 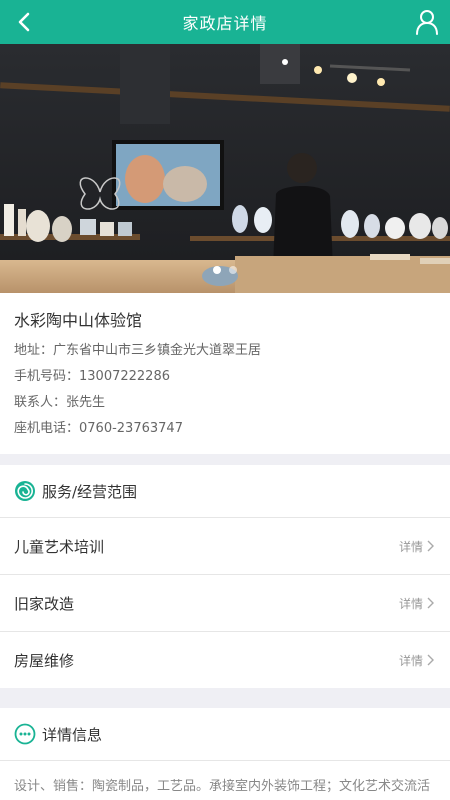 What do you see at coordinates (86, 402) in the screenshot?
I see `contact-value: 张先生` at bounding box center [86, 402].